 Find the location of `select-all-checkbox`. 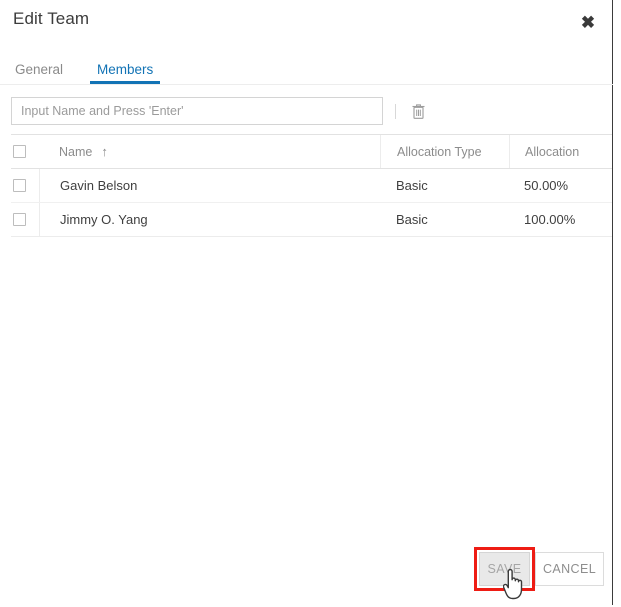

select-all-checkbox is located at coordinates (19, 151).